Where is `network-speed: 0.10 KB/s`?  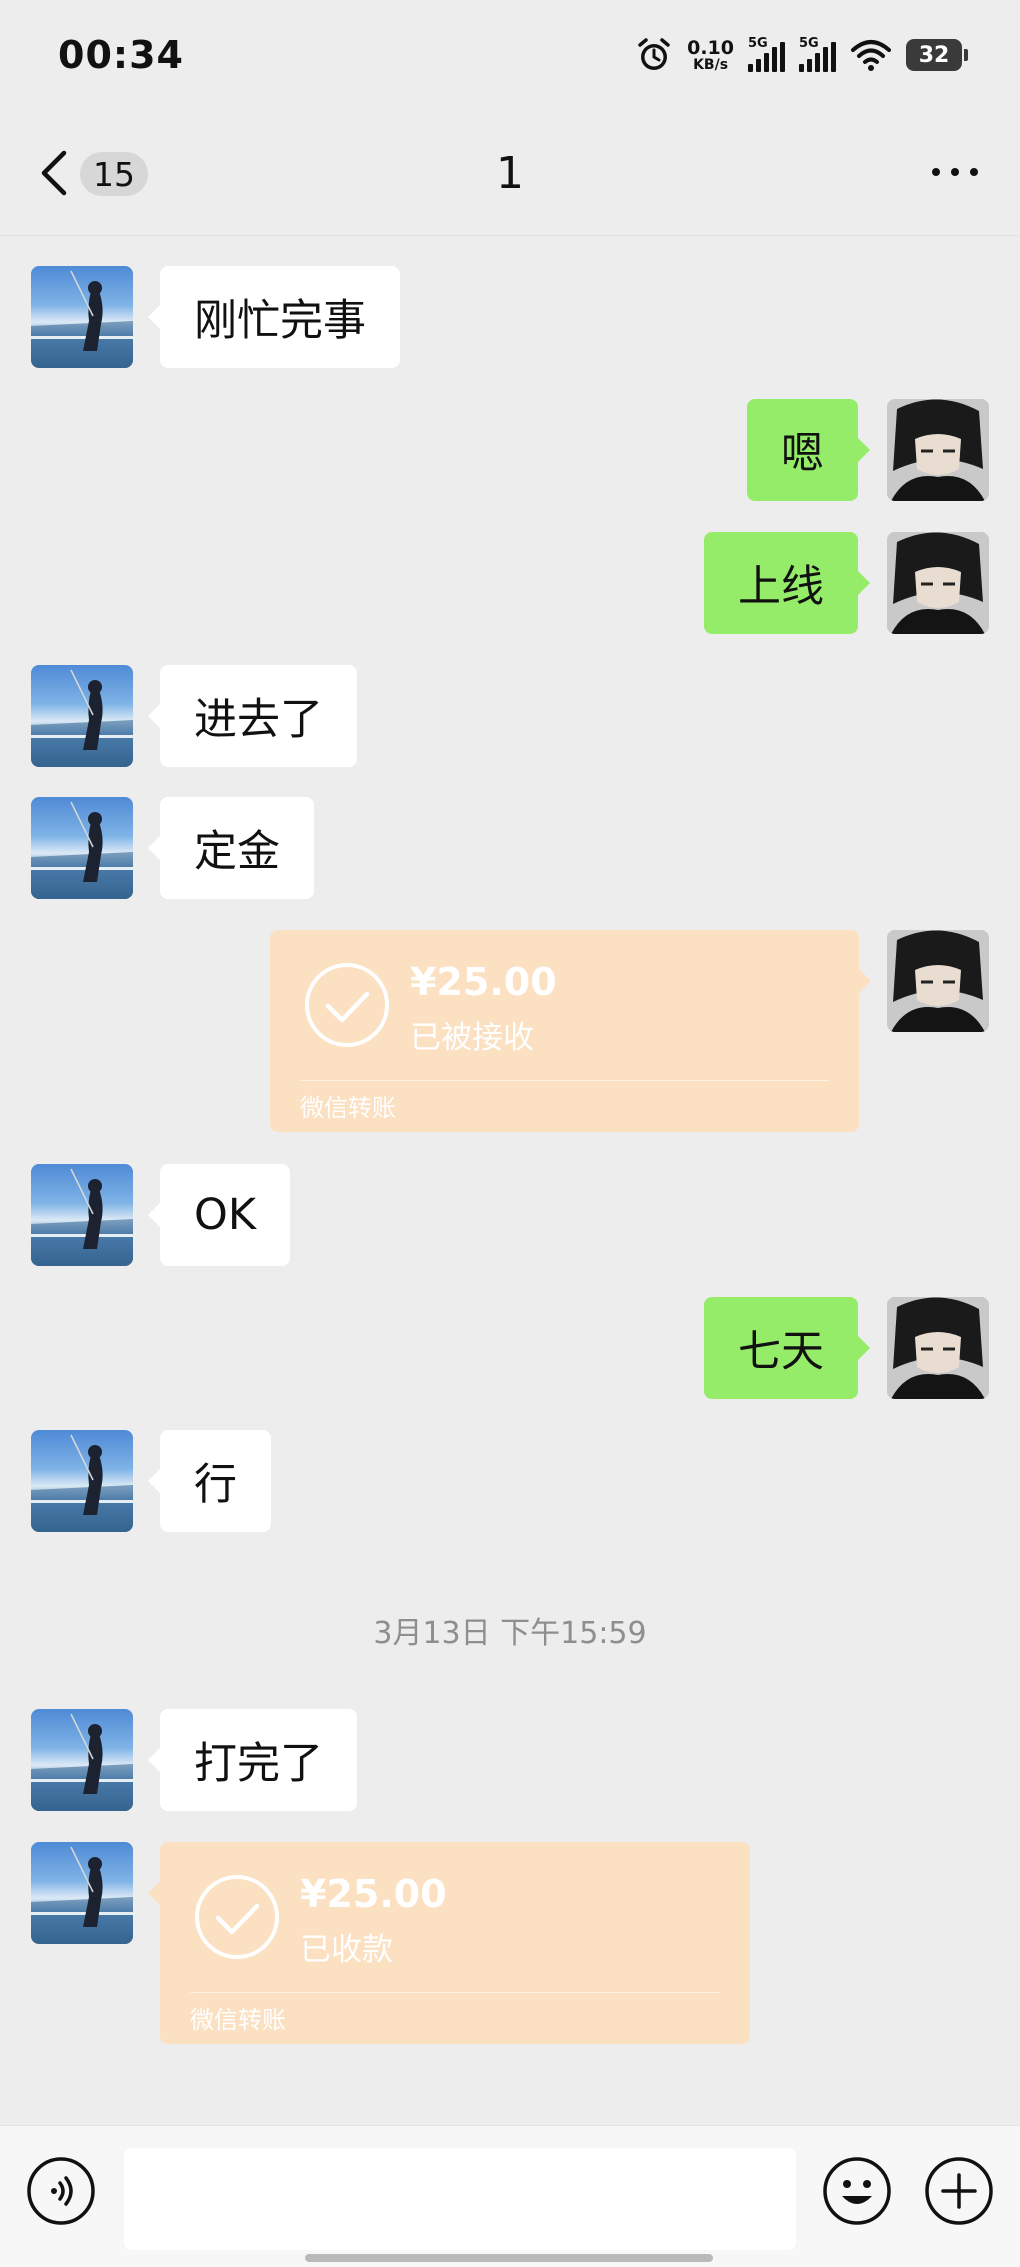 network-speed: 0.10 KB/s is located at coordinates (710, 54).